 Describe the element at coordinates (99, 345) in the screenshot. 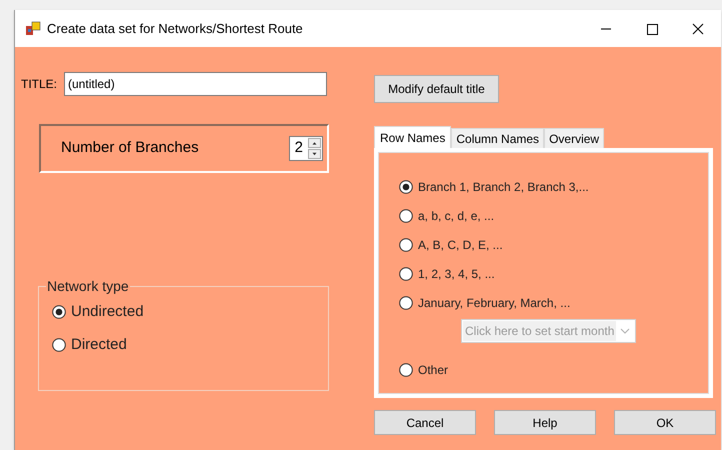

I see `option-label: Directed` at that location.